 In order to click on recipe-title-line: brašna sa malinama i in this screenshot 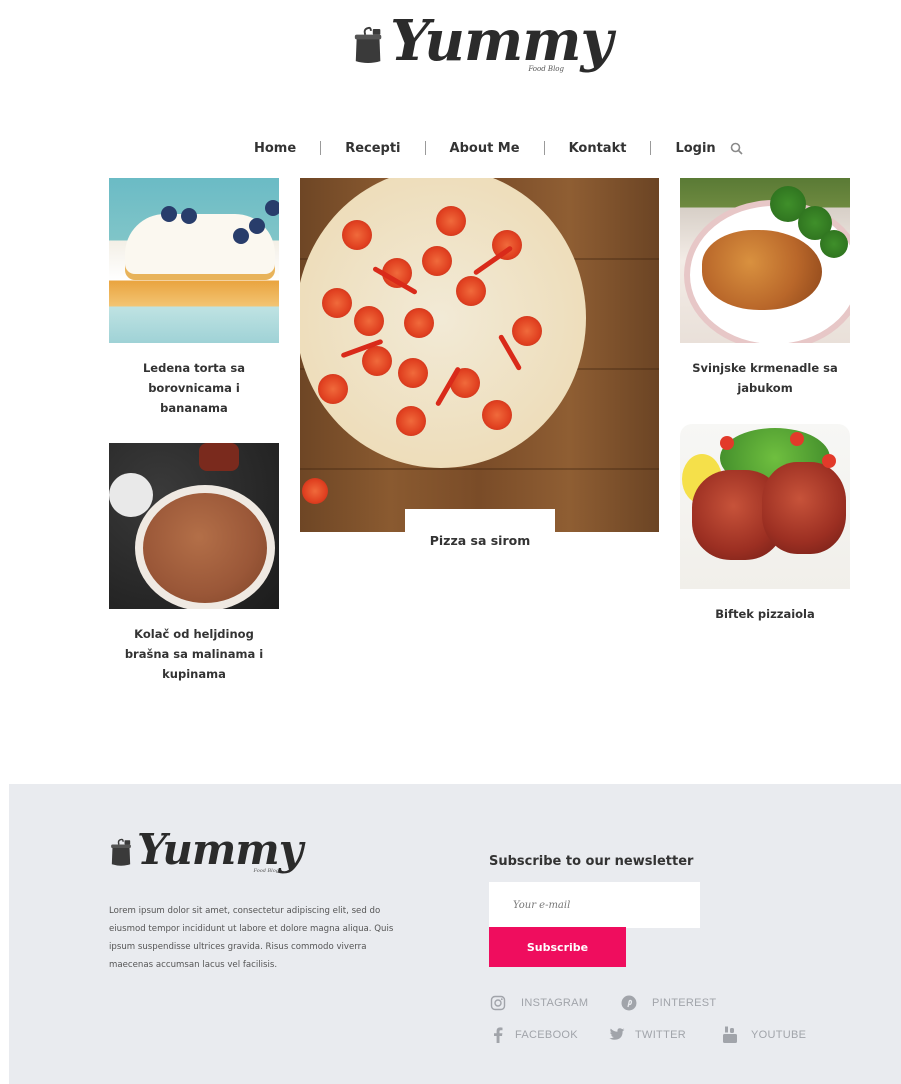, I will do `click(194, 654)`.